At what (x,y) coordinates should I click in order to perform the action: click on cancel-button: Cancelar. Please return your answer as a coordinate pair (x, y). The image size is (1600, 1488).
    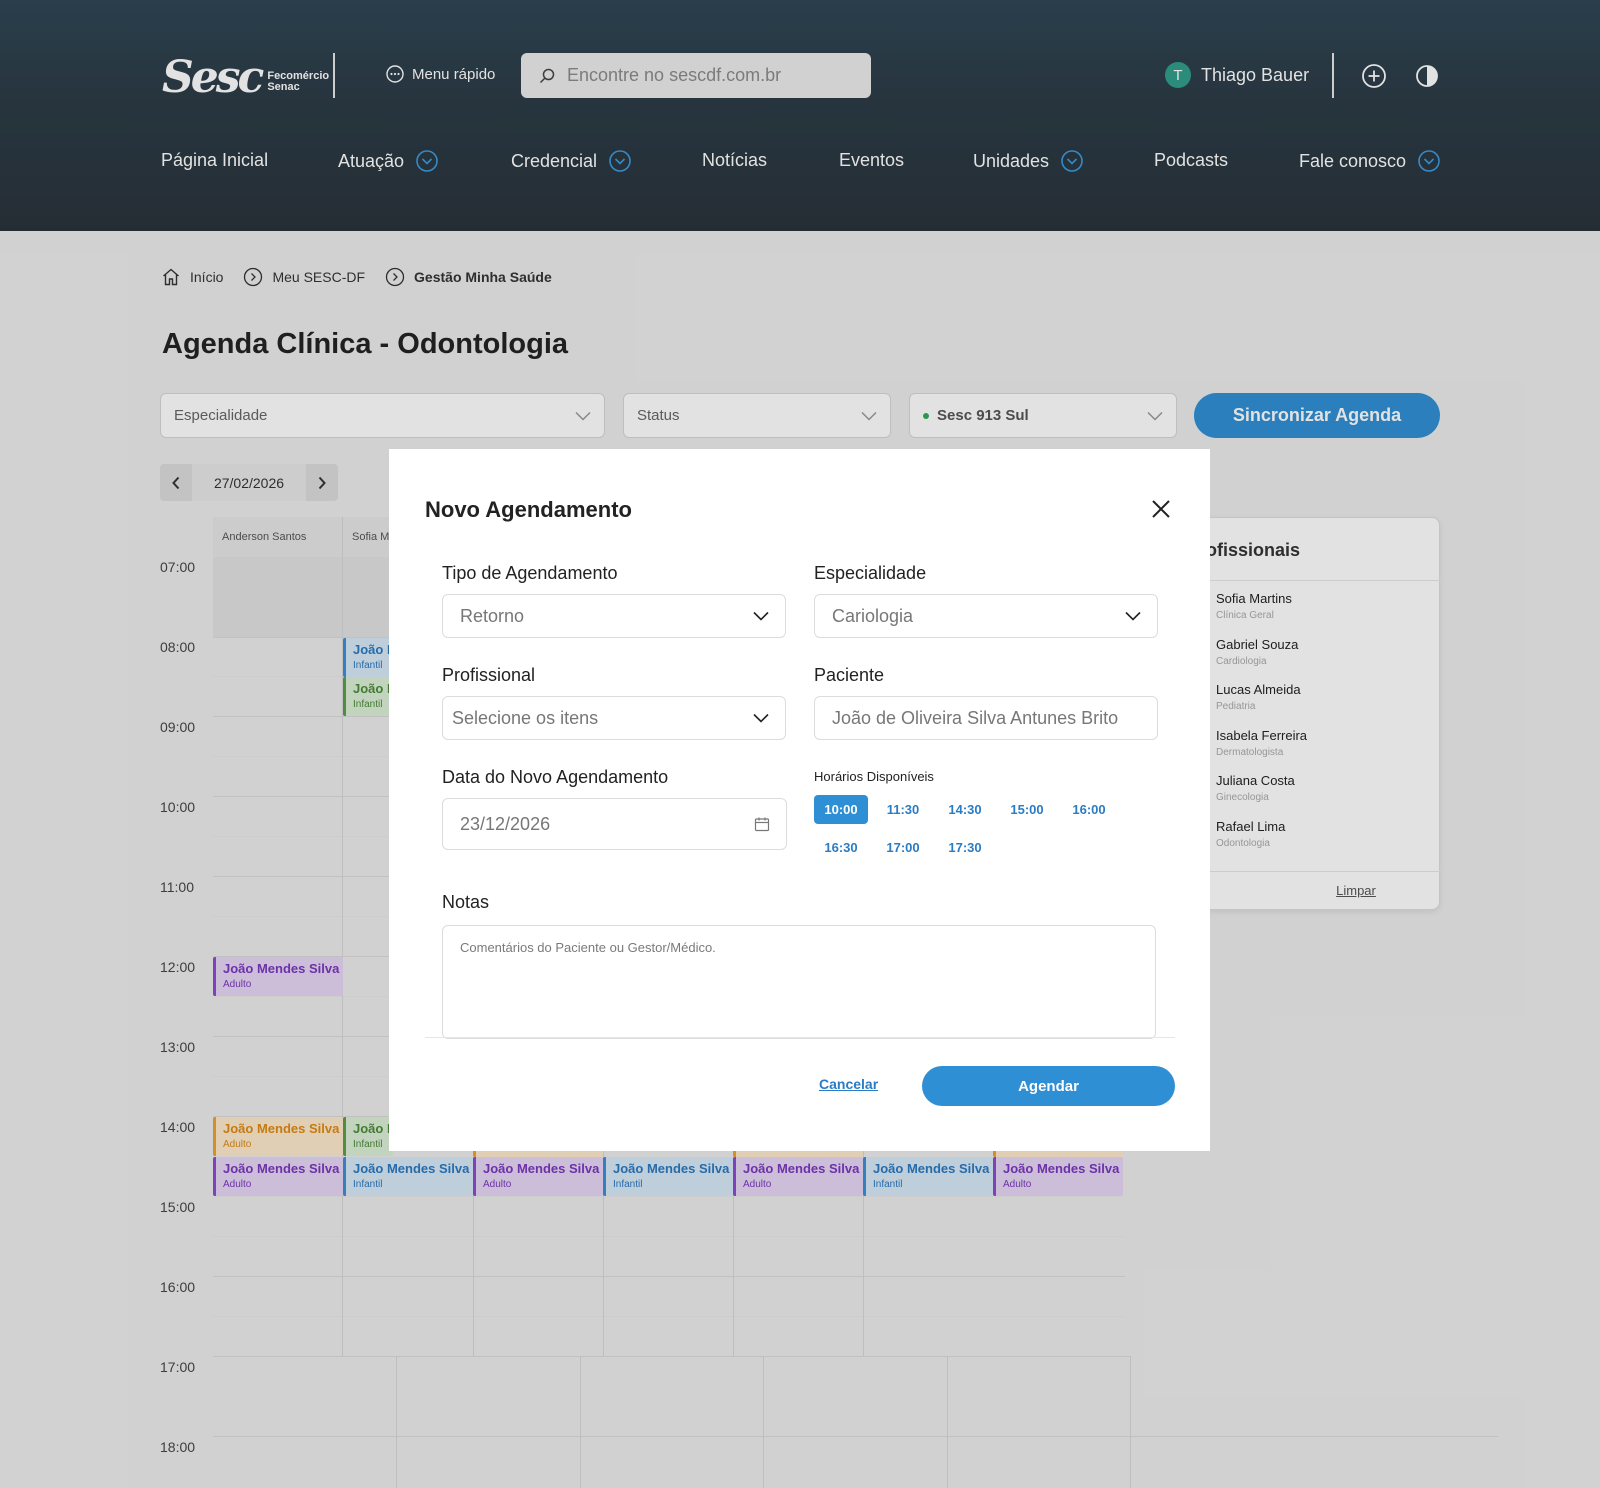
    Looking at the image, I should click on (848, 1084).